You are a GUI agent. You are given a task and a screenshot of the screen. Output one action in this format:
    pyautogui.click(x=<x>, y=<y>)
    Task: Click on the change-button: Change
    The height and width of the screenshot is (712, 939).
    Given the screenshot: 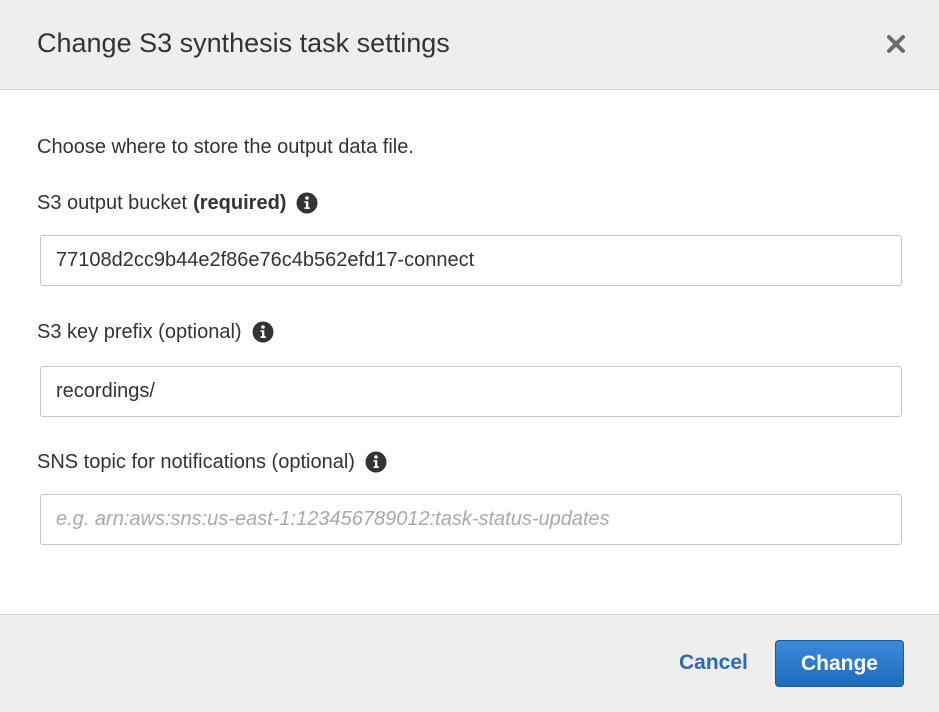 What is the action you would take?
    pyautogui.click(x=839, y=663)
    